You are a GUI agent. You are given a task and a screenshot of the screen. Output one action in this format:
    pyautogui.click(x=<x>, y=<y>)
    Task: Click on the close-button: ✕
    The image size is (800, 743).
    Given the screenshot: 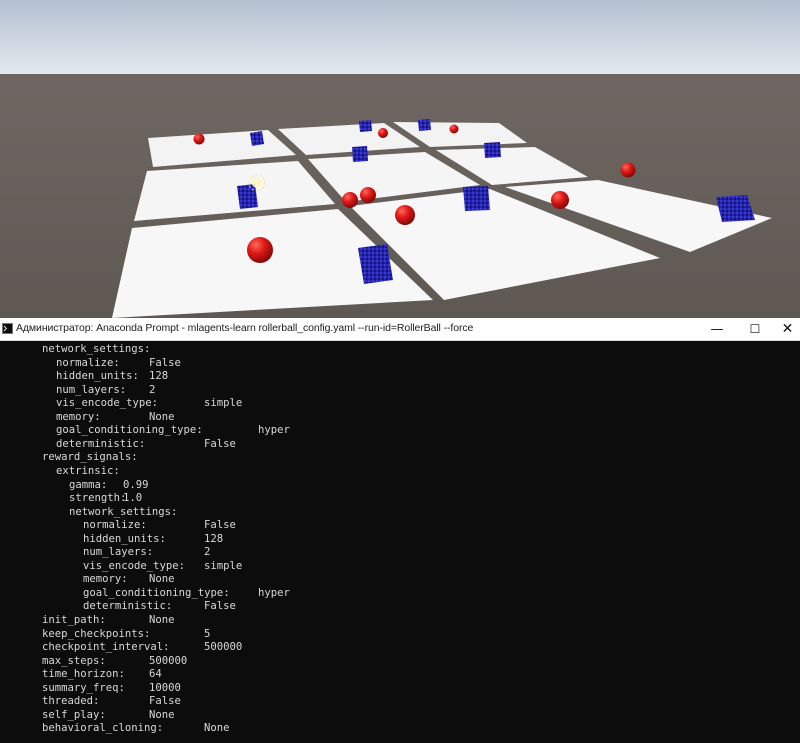 What is the action you would take?
    pyautogui.click(x=787, y=329)
    